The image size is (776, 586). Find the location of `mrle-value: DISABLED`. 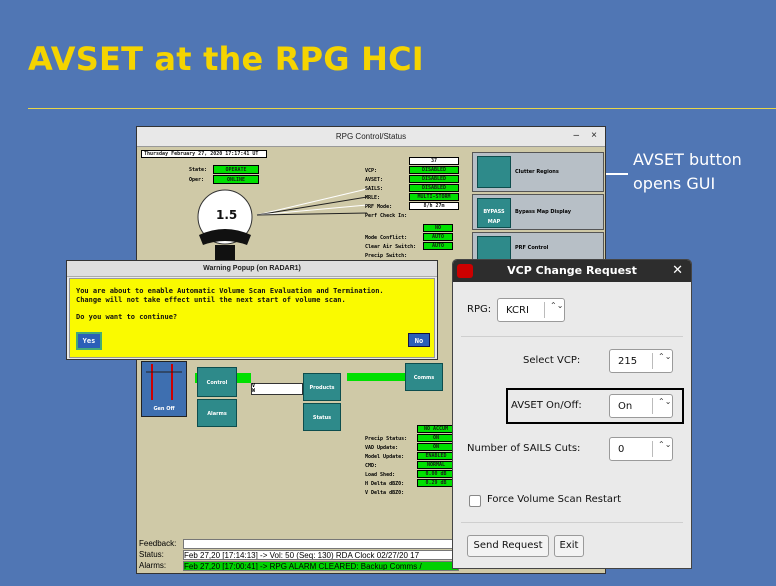

mrle-value: DISABLED is located at coordinates (434, 188).